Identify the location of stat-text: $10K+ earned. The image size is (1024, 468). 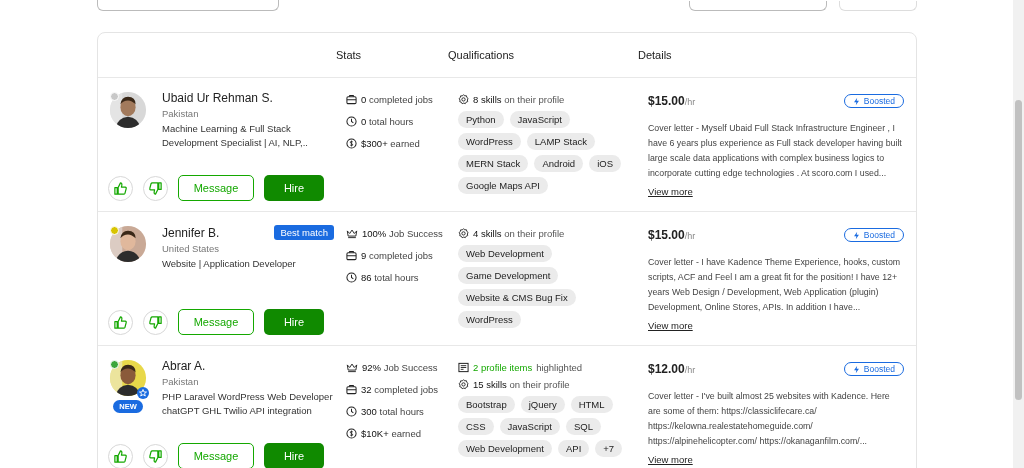
(391, 433).